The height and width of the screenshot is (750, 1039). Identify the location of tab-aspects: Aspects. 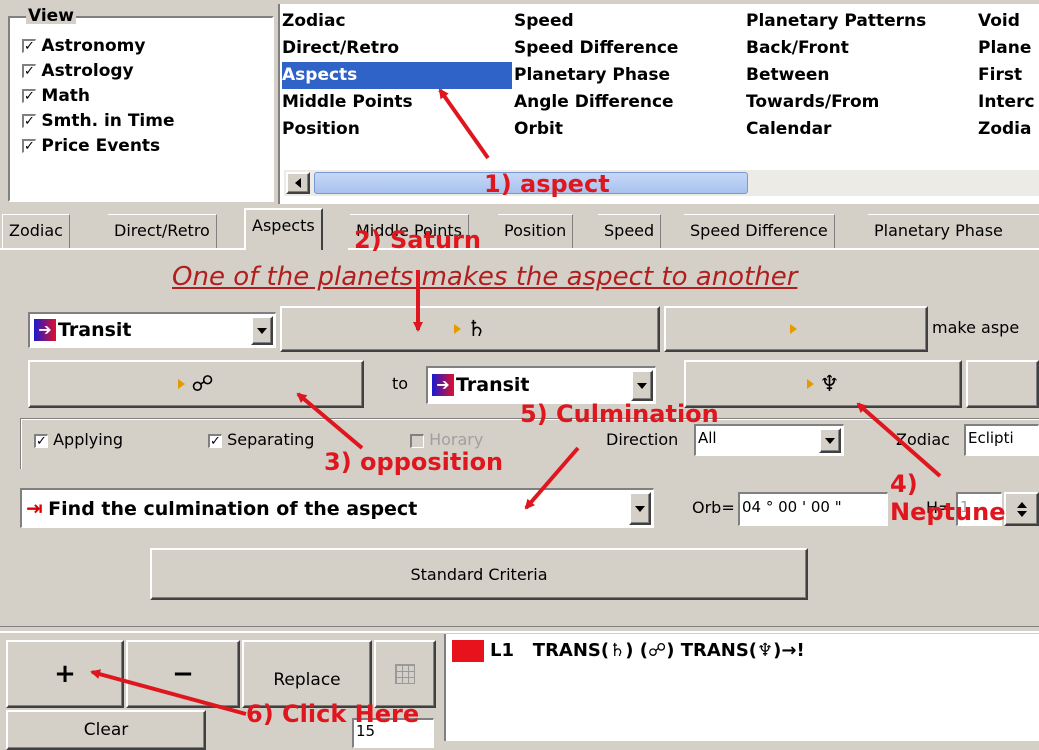
(283, 229).